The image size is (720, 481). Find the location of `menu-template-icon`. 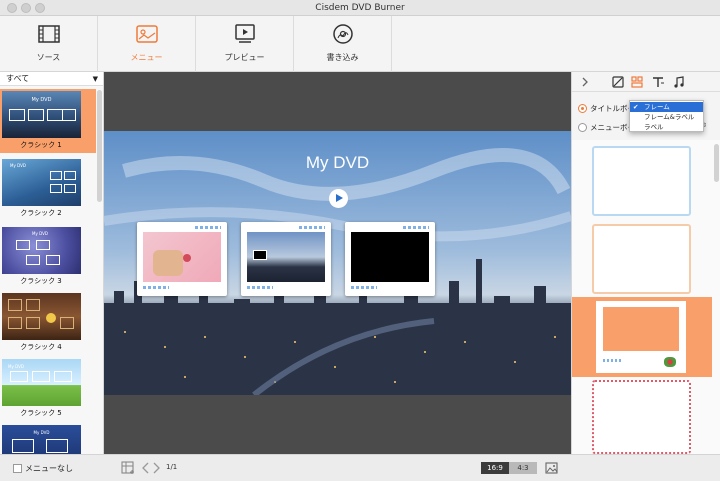

menu-template-icon is located at coordinates (147, 34).